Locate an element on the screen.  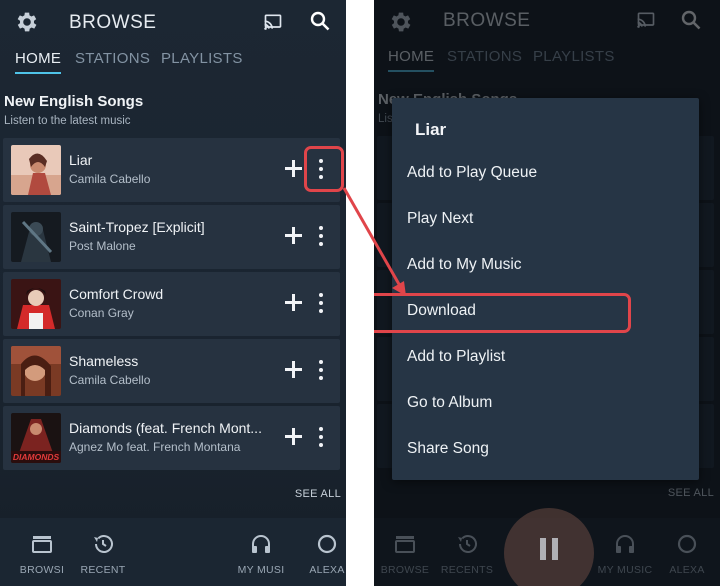
nav-recents: RECENTS is located at coordinates (467, 552).